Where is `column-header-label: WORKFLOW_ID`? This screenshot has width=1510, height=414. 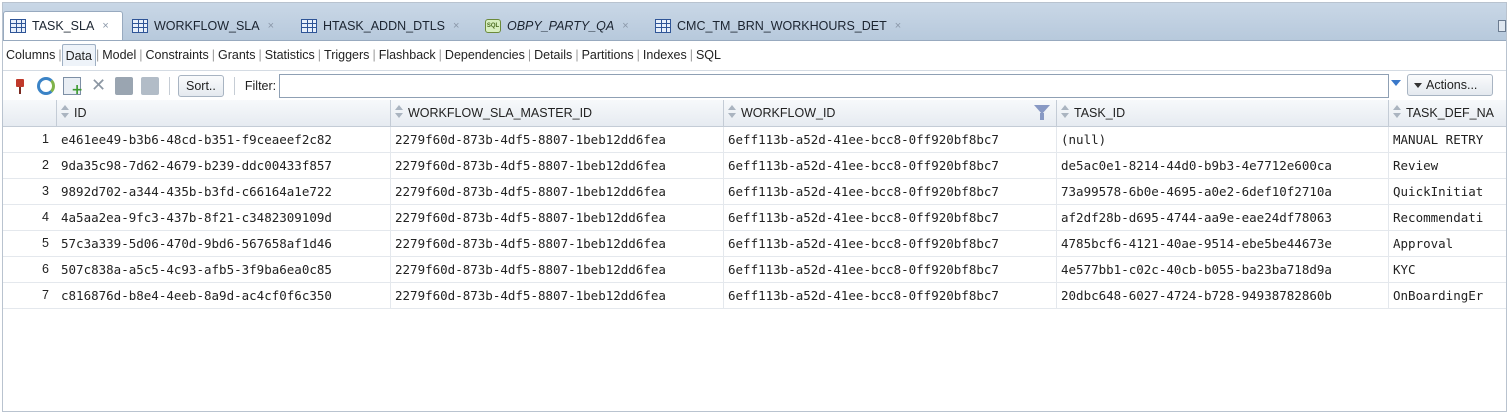
column-header-label: WORKFLOW_ID is located at coordinates (788, 113).